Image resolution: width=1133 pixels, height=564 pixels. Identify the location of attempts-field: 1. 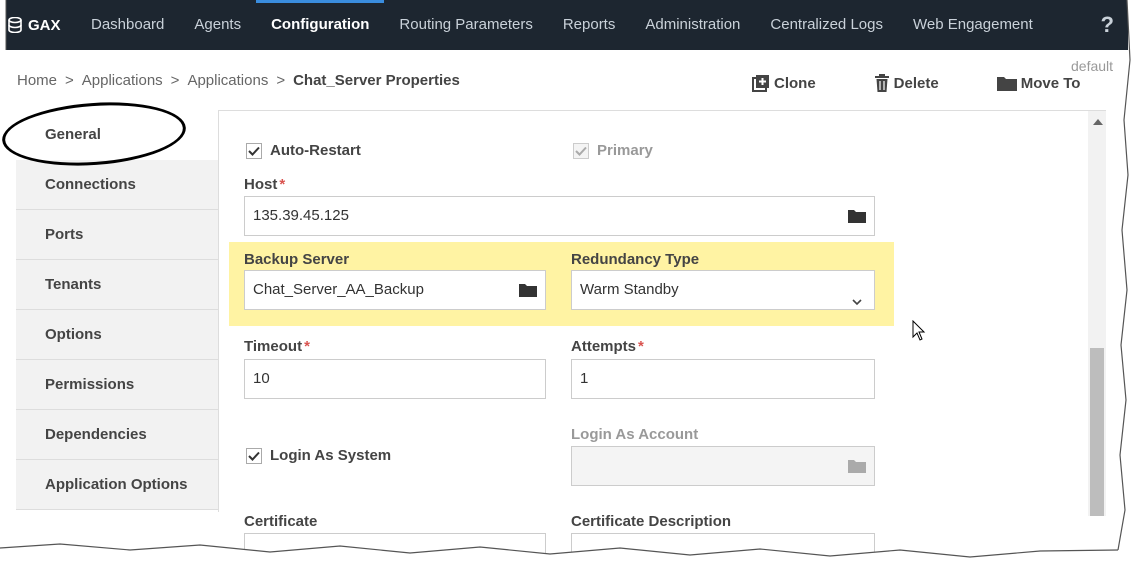
(723, 379).